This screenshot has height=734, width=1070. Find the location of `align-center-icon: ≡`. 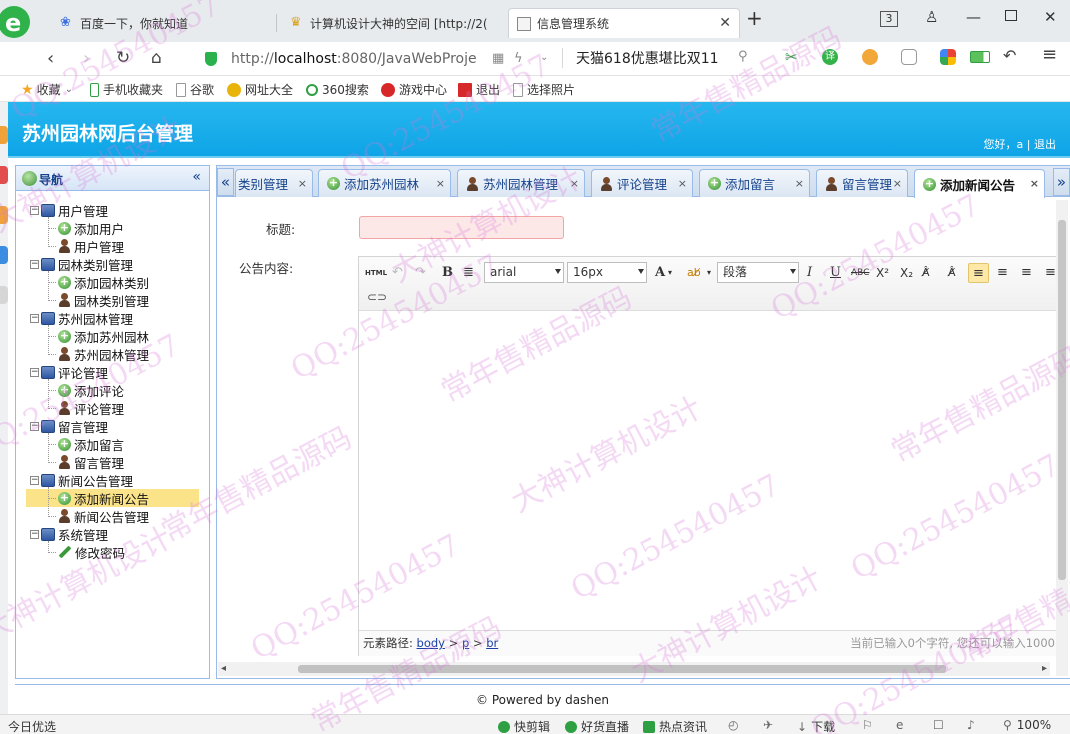

align-center-icon: ≡ is located at coordinates (1026, 273).